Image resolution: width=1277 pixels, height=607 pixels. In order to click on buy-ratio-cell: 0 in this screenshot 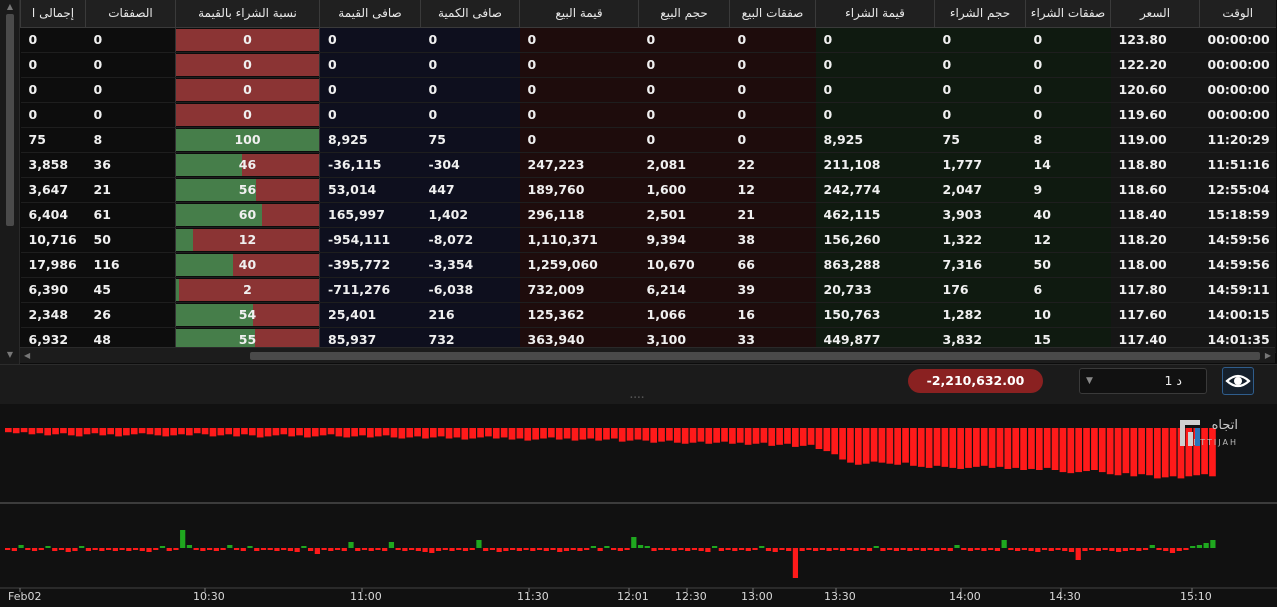, I will do `click(247, 65)`.